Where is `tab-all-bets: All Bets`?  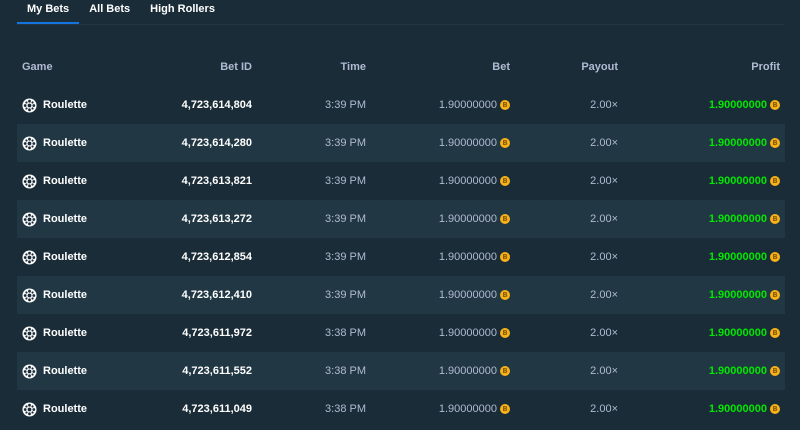
tab-all-bets: All Bets is located at coordinates (109, 12).